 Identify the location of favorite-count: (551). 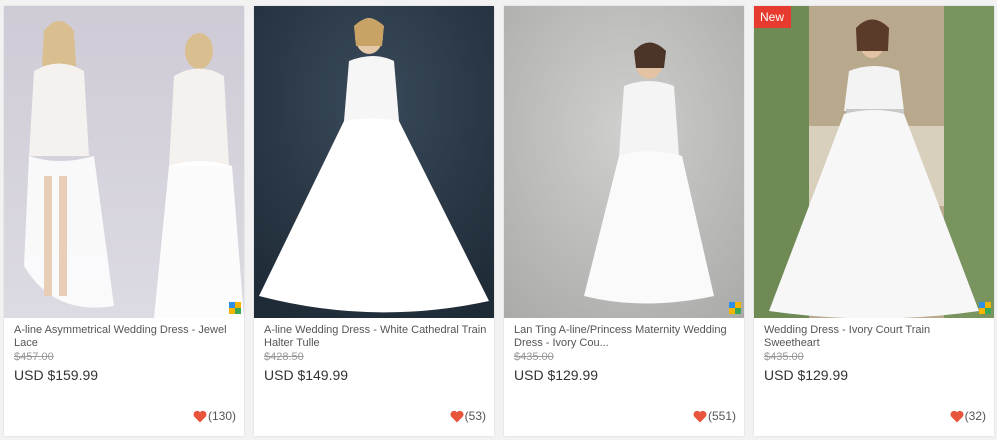
(721, 416).